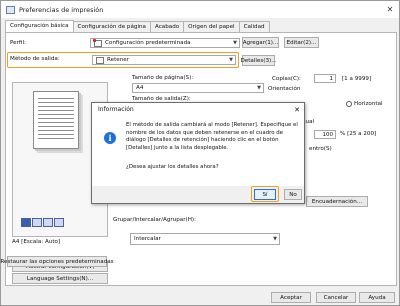 Image resolution: width=400 pixels, height=306 pixels. What do you see at coordinates (368, 104) in the screenshot?
I see `orientation-horizontal-label: Horizontal` at bounding box center [368, 104].